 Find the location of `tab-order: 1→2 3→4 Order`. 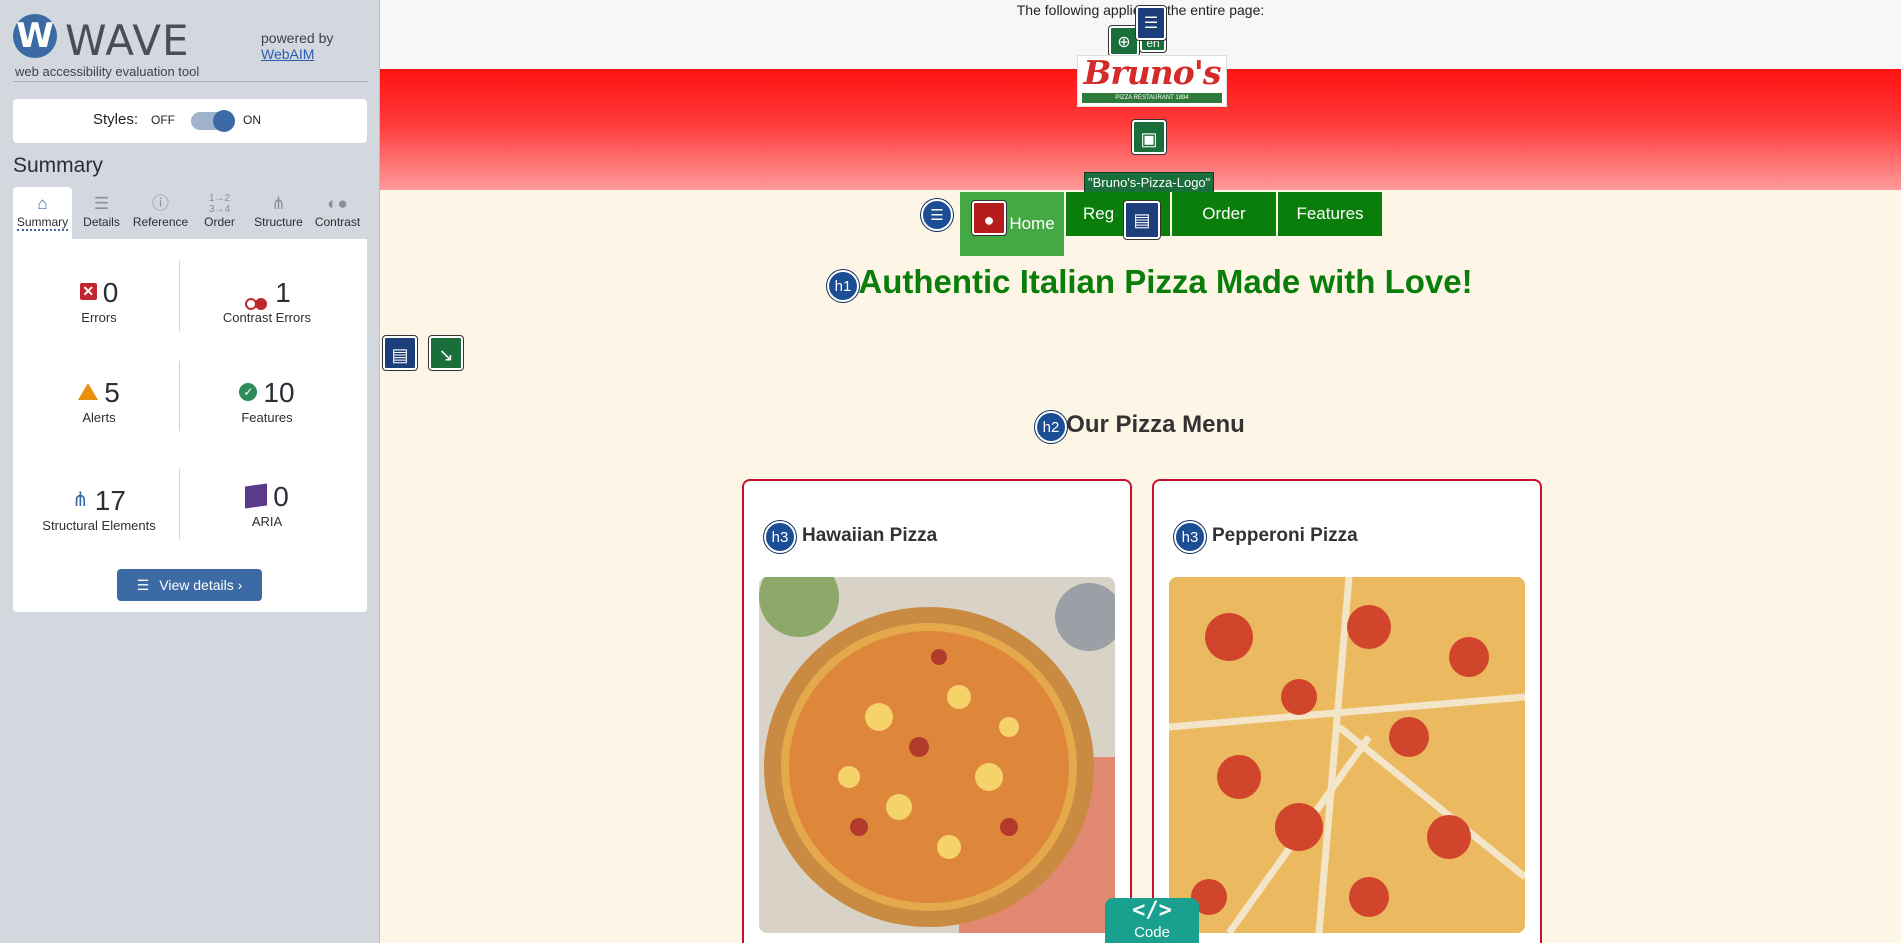

tab-order: 1→2 3→4 Order is located at coordinates (219, 213).